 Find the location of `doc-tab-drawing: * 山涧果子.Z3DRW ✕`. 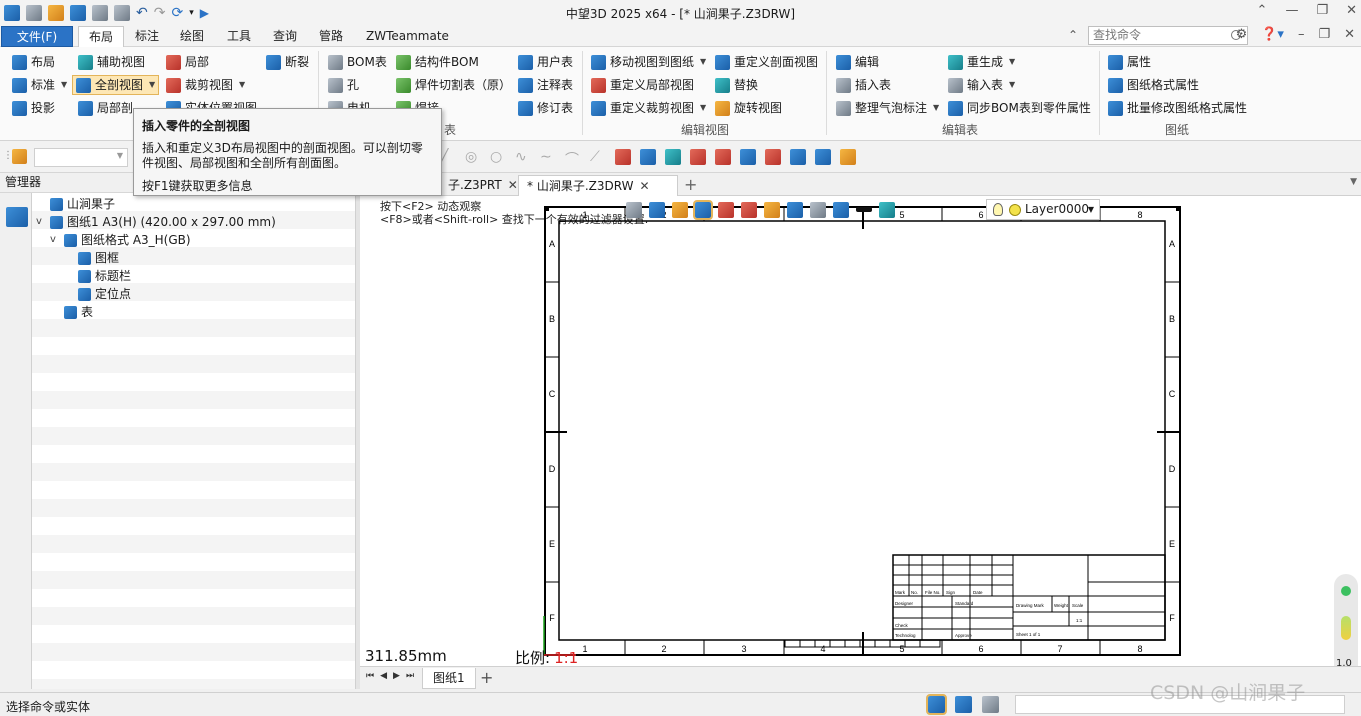

doc-tab-drawing: * 山涧果子.Z3DRW ✕ is located at coordinates (598, 185).